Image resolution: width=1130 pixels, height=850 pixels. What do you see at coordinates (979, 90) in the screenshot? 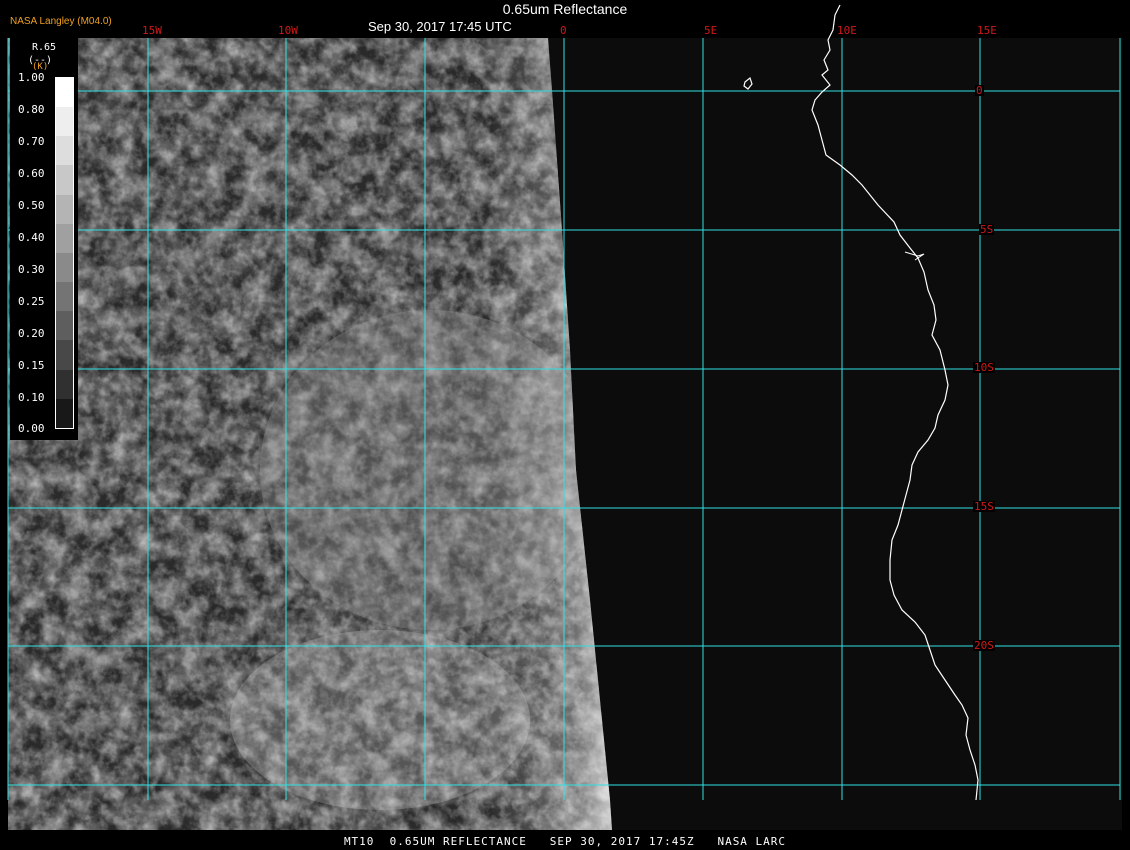
I see `latitude-label-0: 0` at bounding box center [979, 90].